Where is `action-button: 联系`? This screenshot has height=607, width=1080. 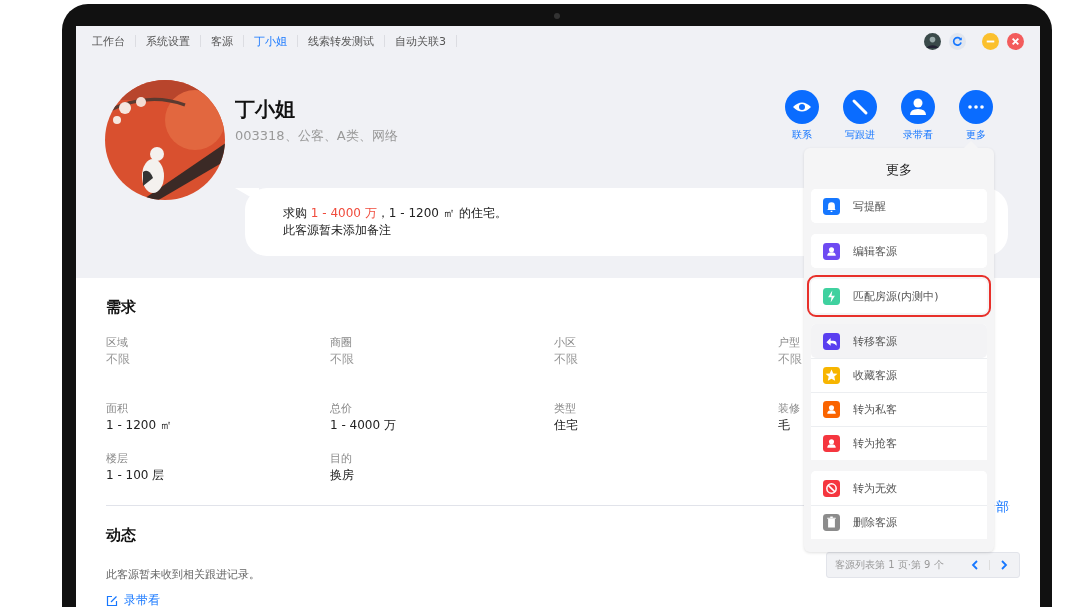
action-button: 联系 is located at coordinates (802, 116).